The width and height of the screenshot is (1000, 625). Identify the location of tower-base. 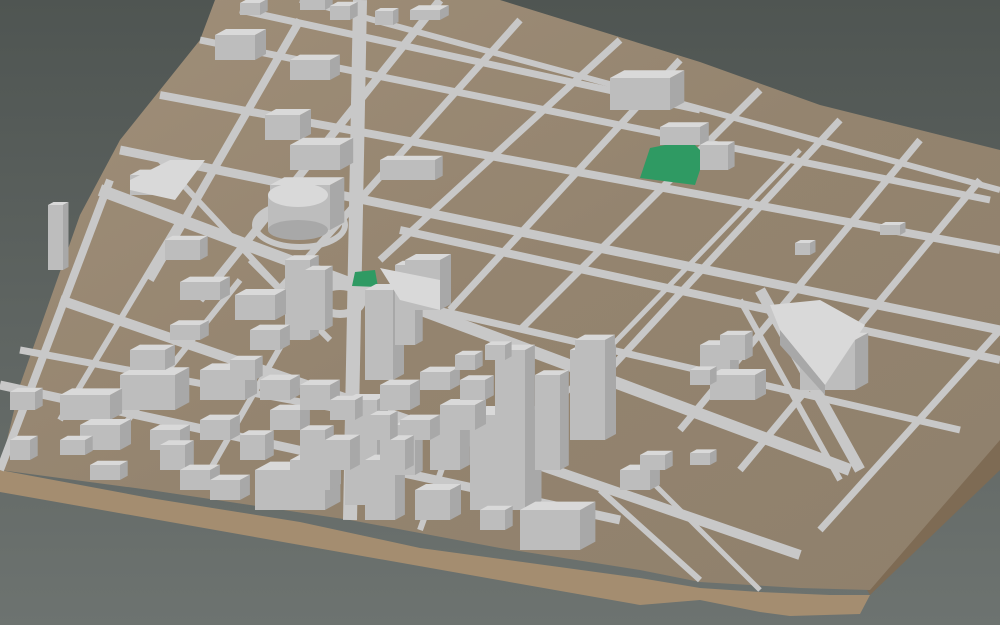
(298, 230).